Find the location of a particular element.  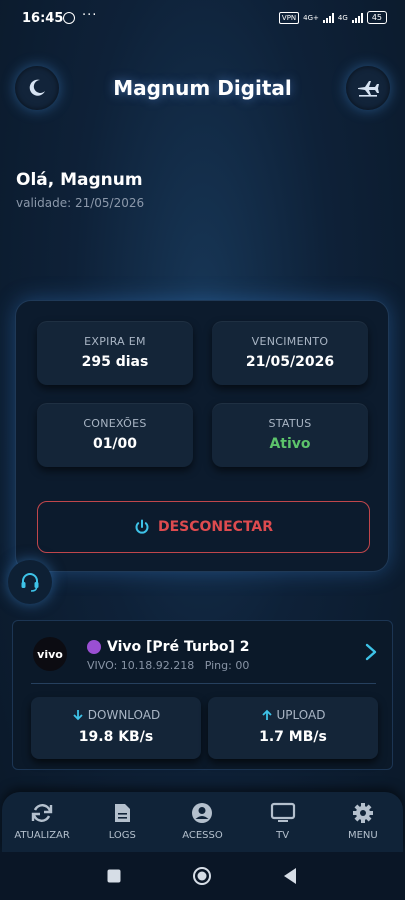

download-value: 19.8 KB/s is located at coordinates (116, 737).